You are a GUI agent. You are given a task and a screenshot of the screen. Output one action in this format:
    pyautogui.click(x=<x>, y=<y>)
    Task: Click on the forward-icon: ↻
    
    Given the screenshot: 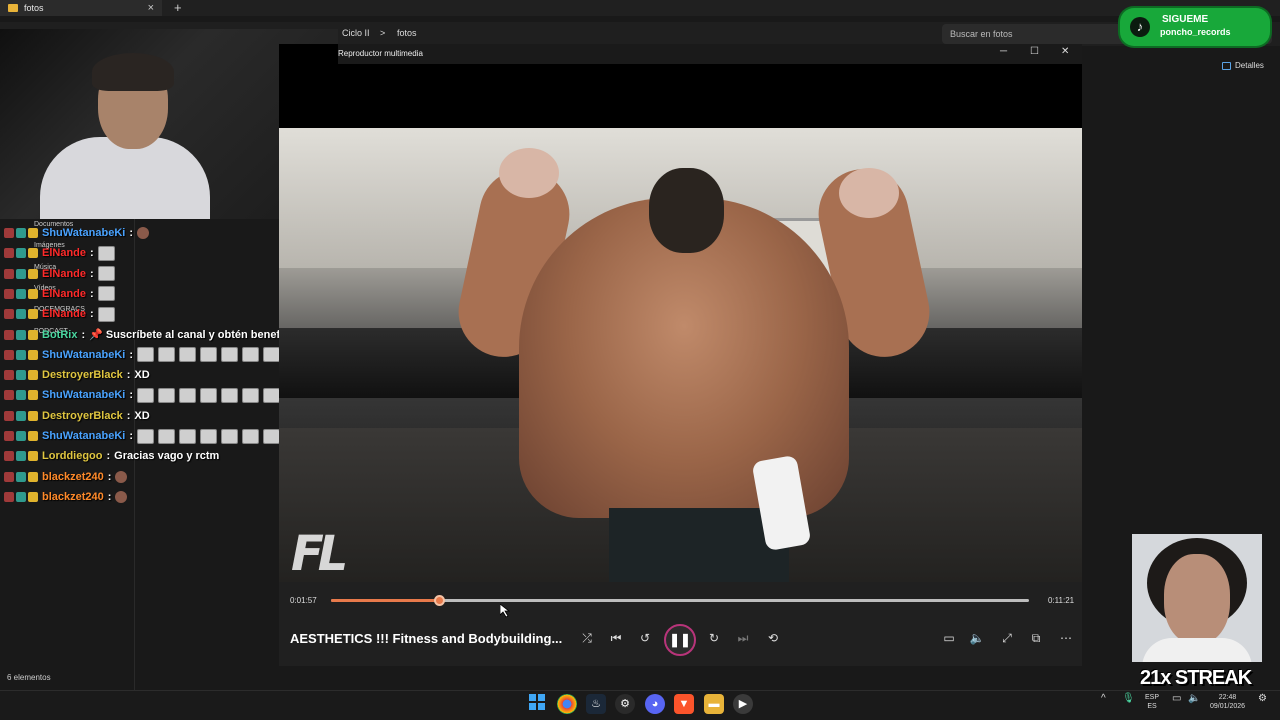 What is the action you would take?
    pyautogui.click(x=714, y=638)
    